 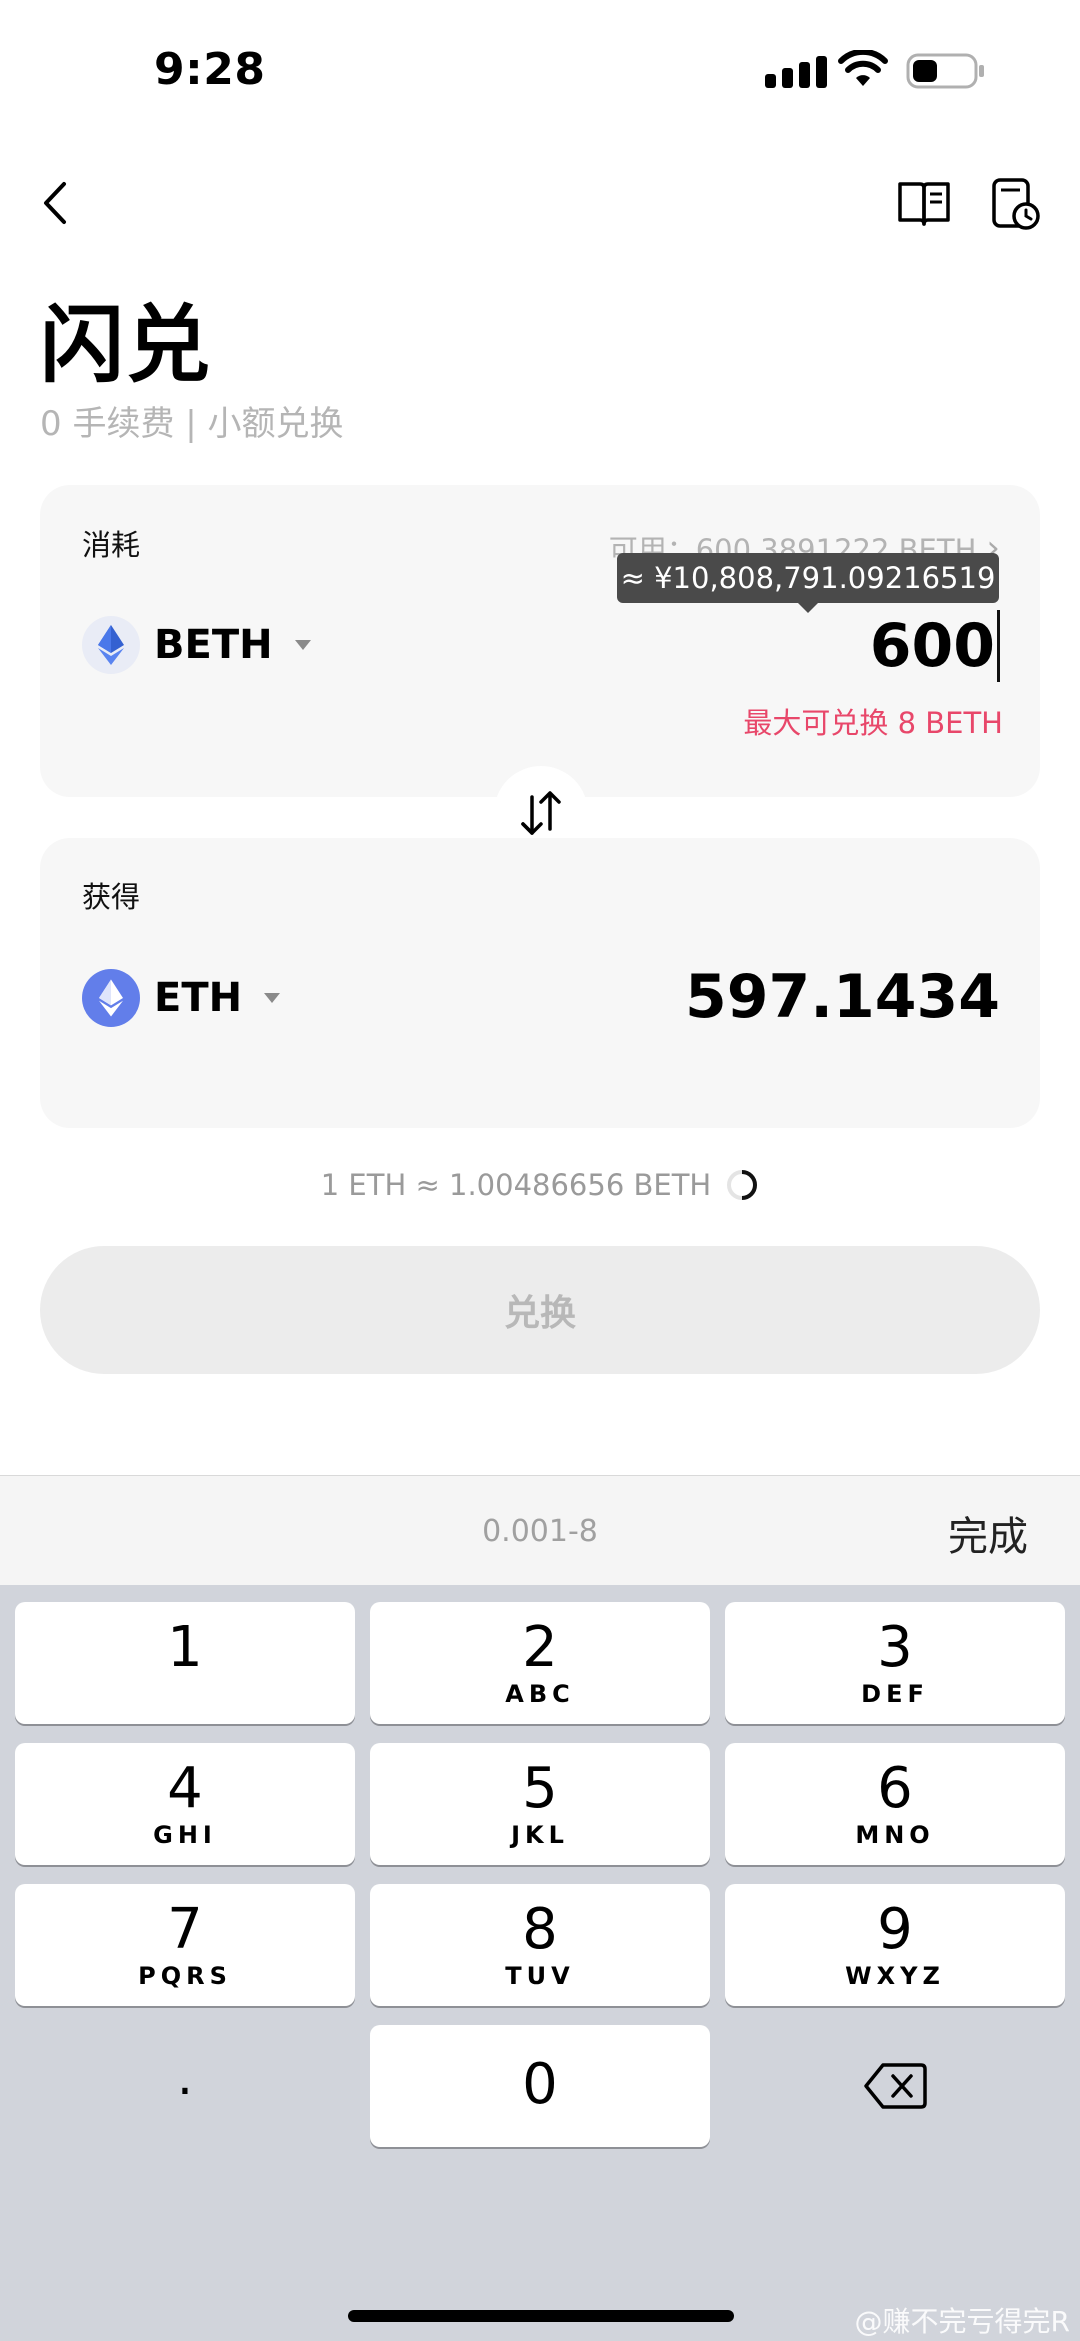 What do you see at coordinates (808, 583) in the screenshot?
I see `fiat-value-tooltip: ≈ ¥10,808,791.09216519` at bounding box center [808, 583].